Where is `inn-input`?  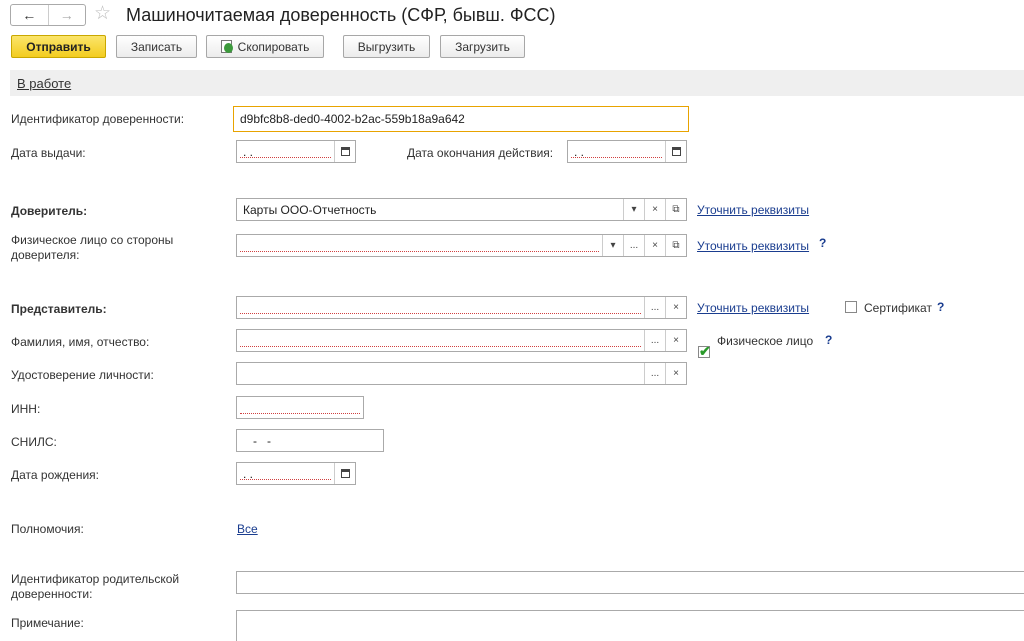 inn-input is located at coordinates (300, 407).